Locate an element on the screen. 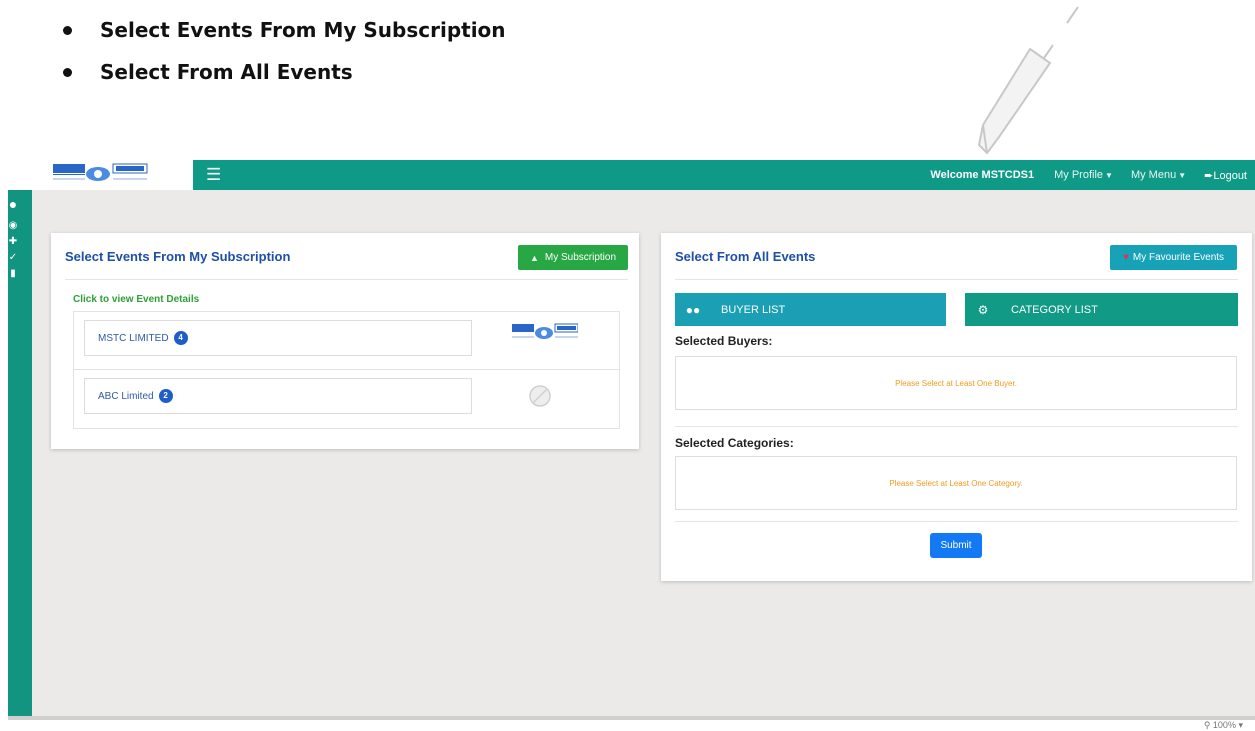  table-row: ABC Limited 2 is located at coordinates (346, 398).